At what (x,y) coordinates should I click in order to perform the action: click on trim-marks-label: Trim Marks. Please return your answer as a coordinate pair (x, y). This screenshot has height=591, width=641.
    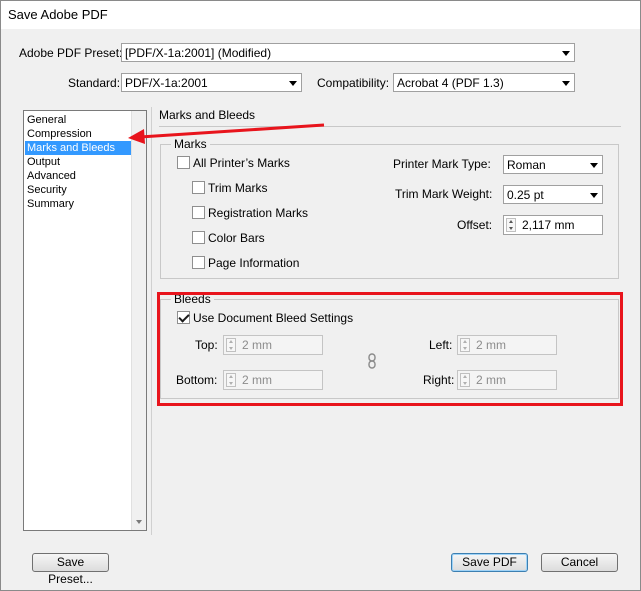
    Looking at the image, I should click on (238, 188).